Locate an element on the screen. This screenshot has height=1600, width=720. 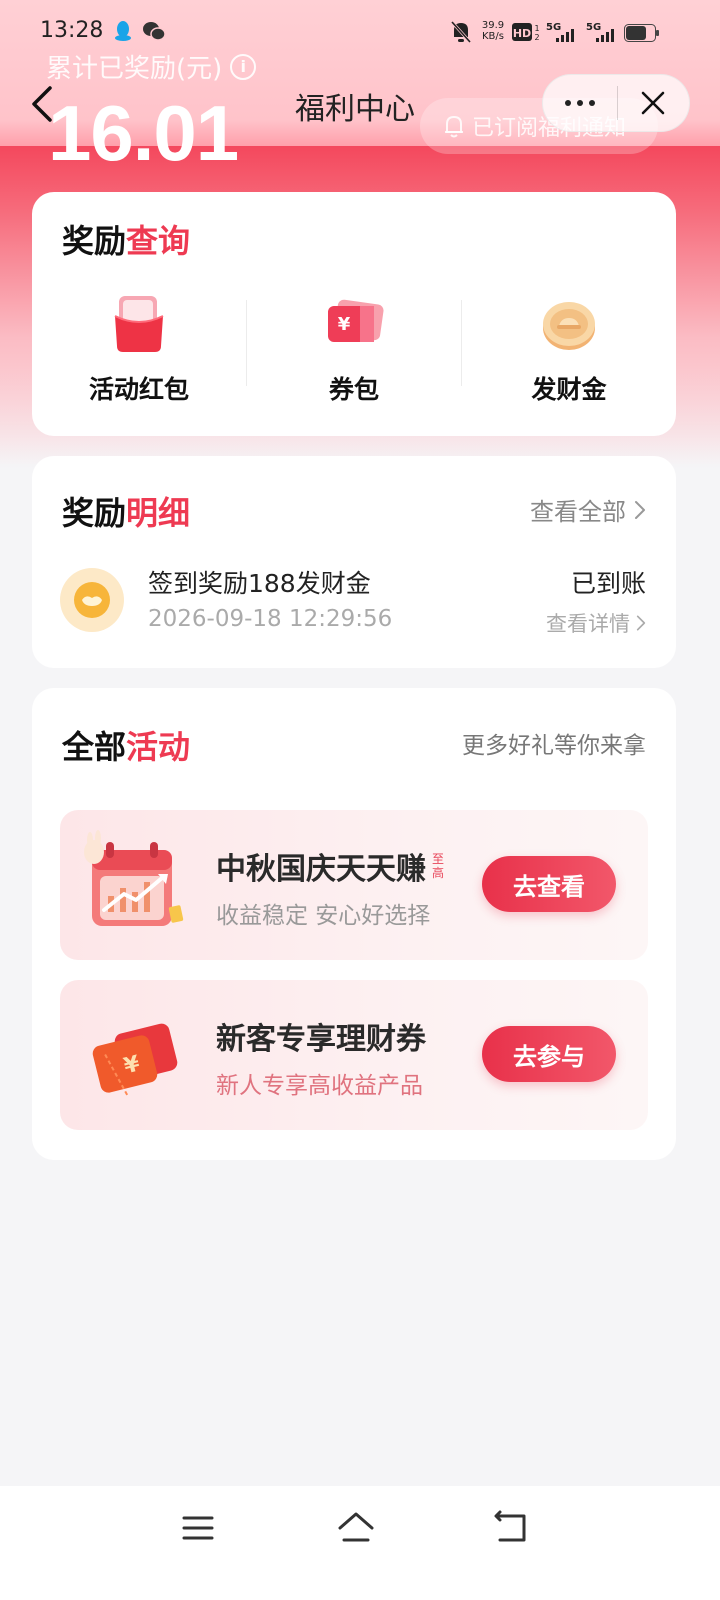
activity-title-text: 中秋国庆天天赚 is located at coordinates (321, 869).